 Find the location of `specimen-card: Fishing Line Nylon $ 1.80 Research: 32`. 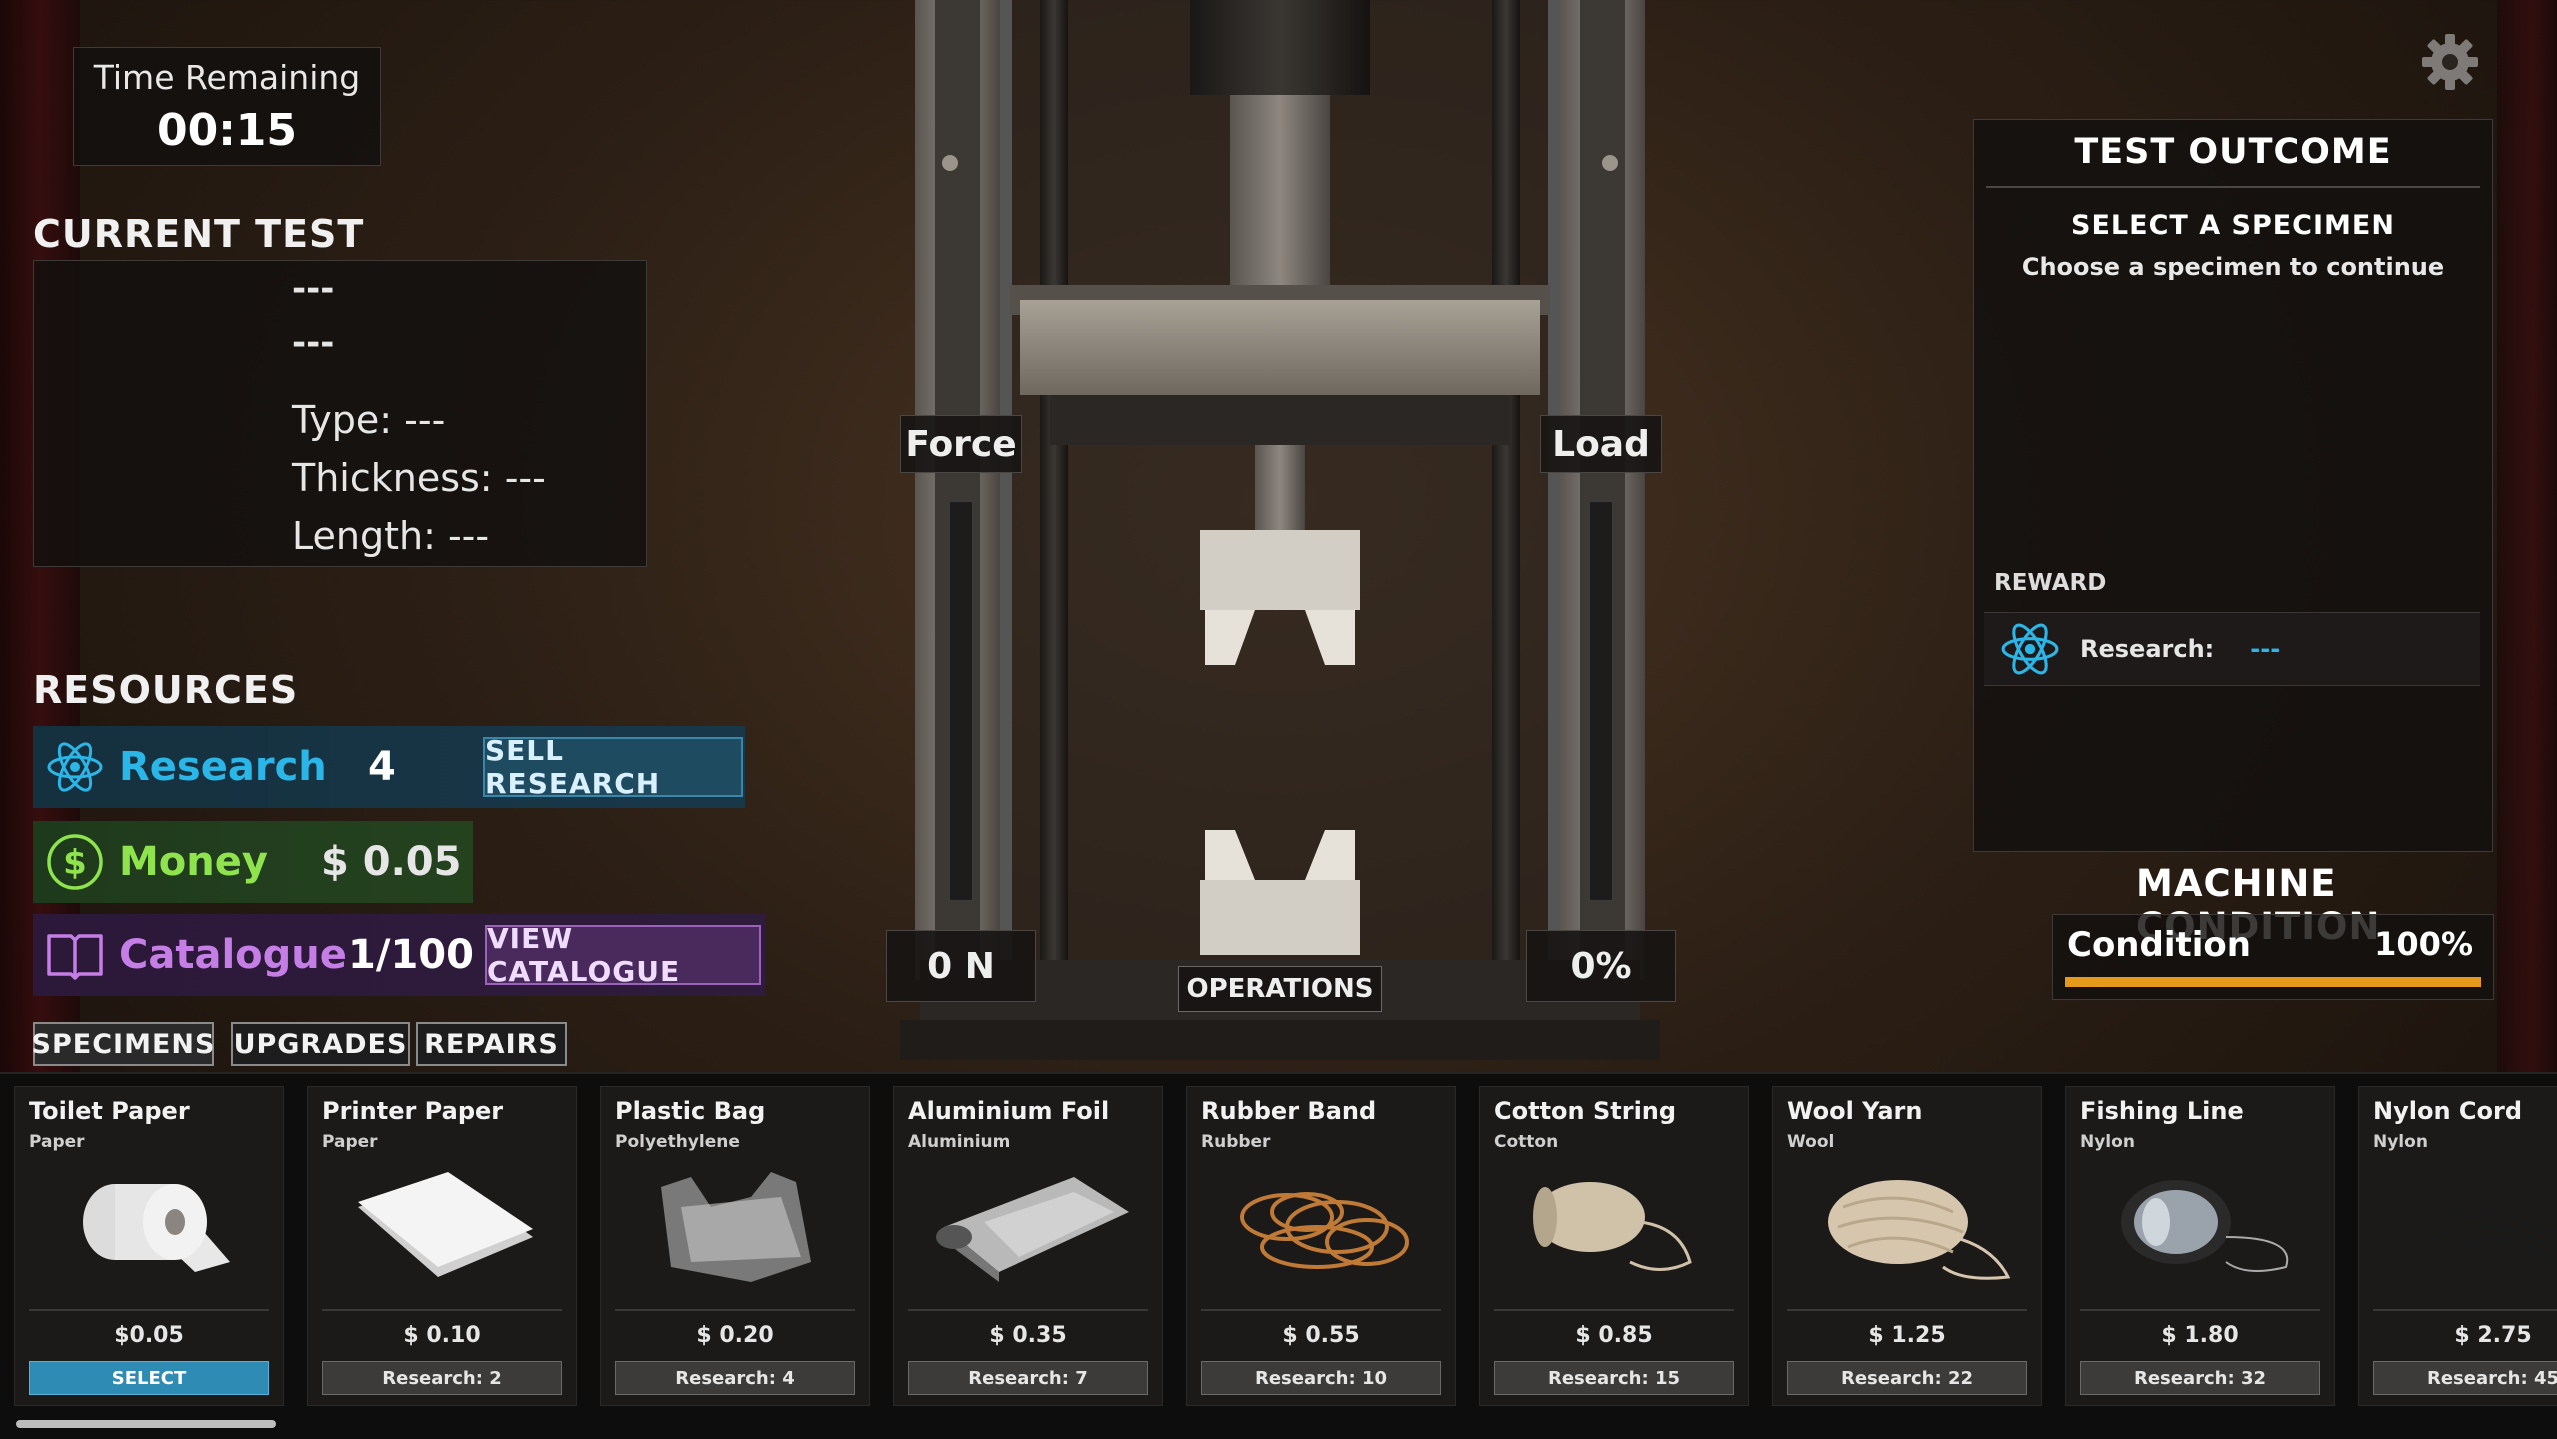

specimen-card: Fishing Line Nylon $ 1.80 Research: 32 is located at coordinates (2200, 1246).